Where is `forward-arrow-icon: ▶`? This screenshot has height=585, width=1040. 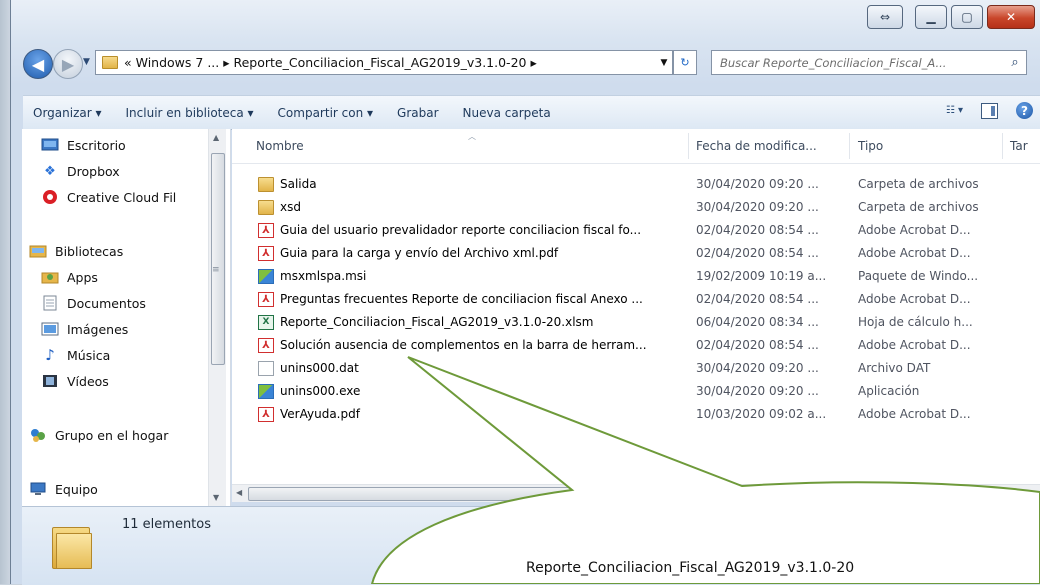
forward-arrow-icon: ▶ is located at coordinates (68, 64).